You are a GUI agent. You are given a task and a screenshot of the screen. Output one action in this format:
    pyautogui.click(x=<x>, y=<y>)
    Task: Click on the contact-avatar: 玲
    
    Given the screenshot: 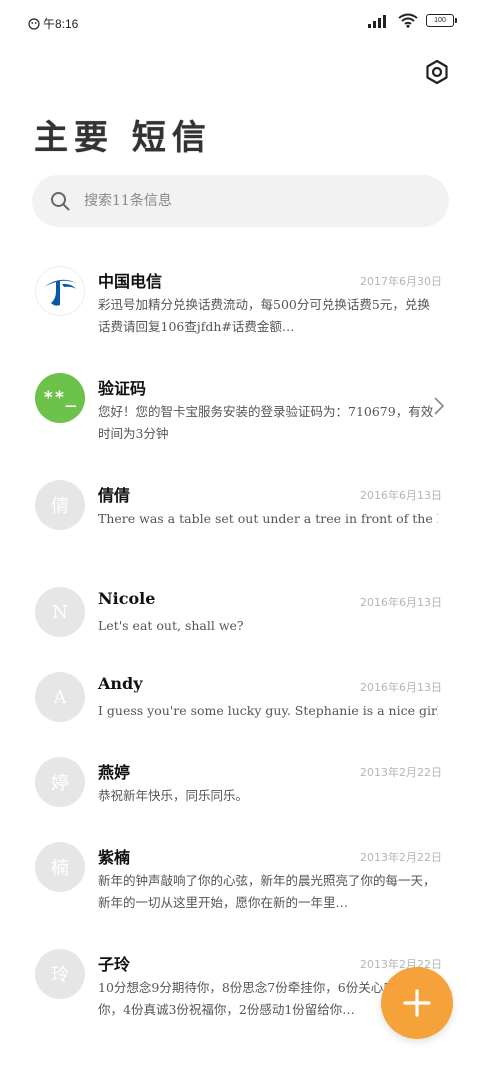 What is the action you would take?
    pyautogui.click(x=60, y=974)
    